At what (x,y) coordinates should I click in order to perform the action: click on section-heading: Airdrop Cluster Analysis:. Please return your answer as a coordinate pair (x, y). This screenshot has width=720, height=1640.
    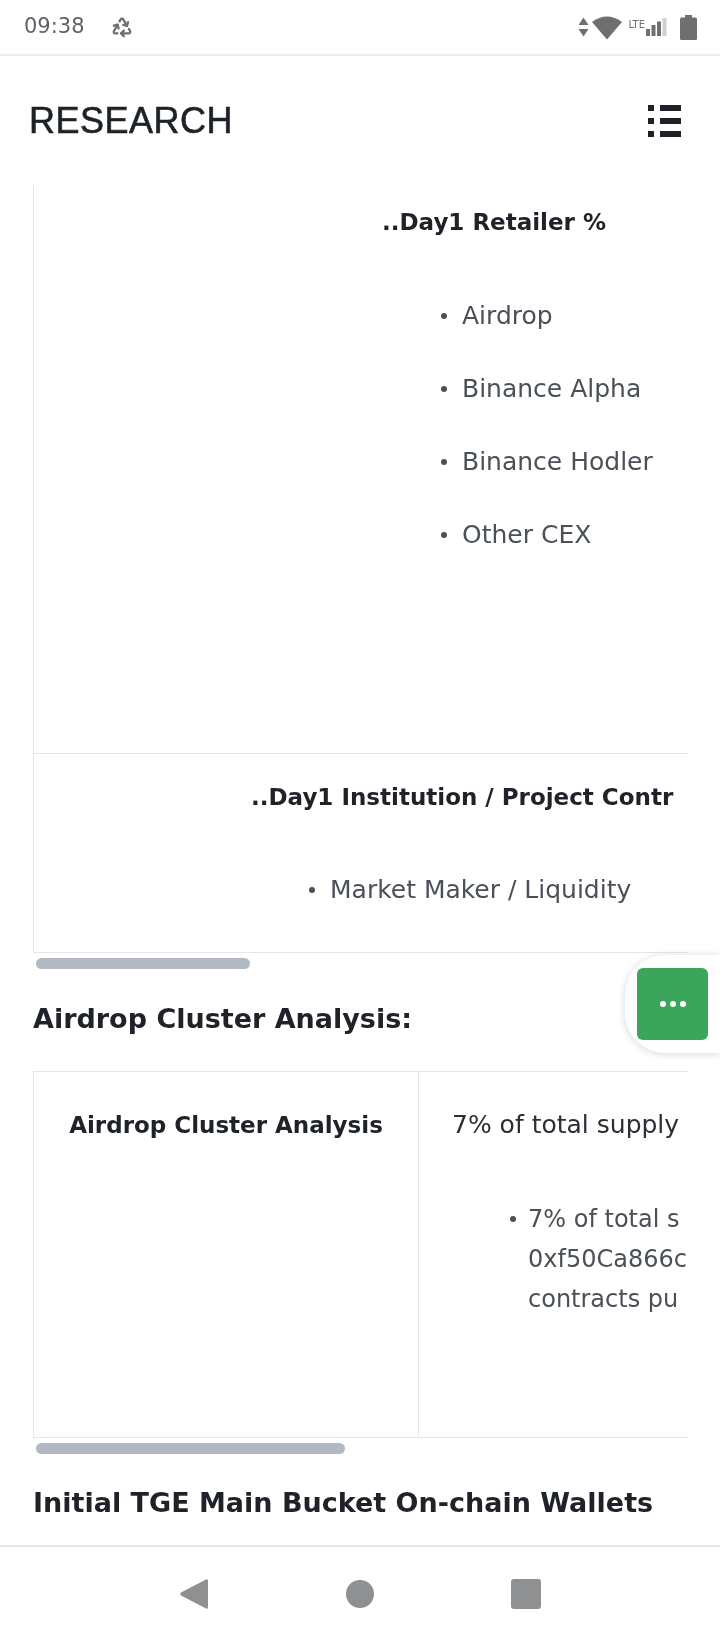
    Looking at the image, I should click on (223, 1019).